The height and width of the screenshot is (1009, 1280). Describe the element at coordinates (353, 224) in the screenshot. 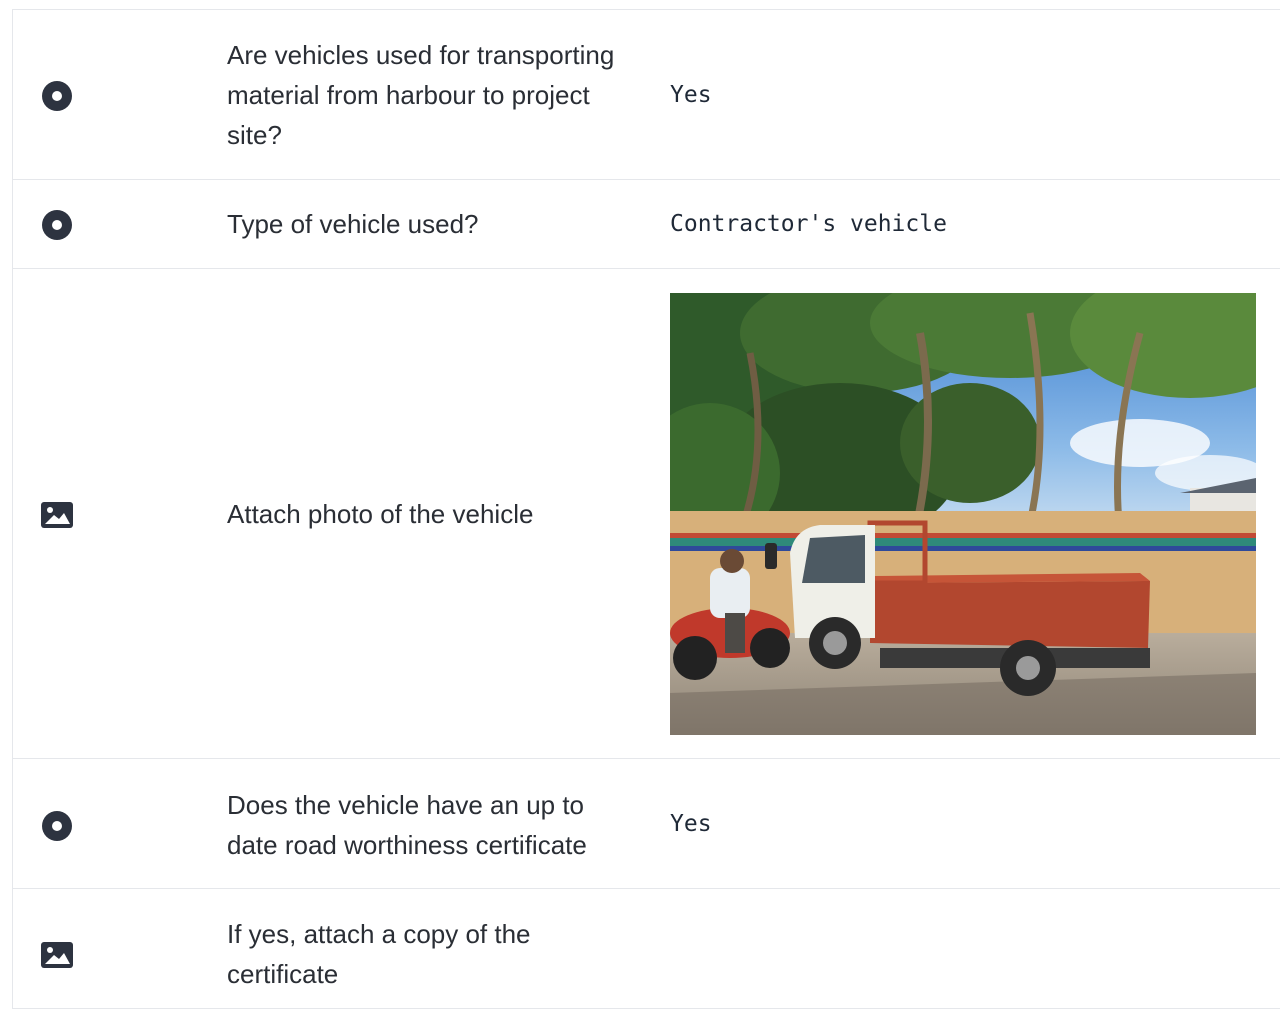

I see `question-text: Type of vehicle used?` at that location.